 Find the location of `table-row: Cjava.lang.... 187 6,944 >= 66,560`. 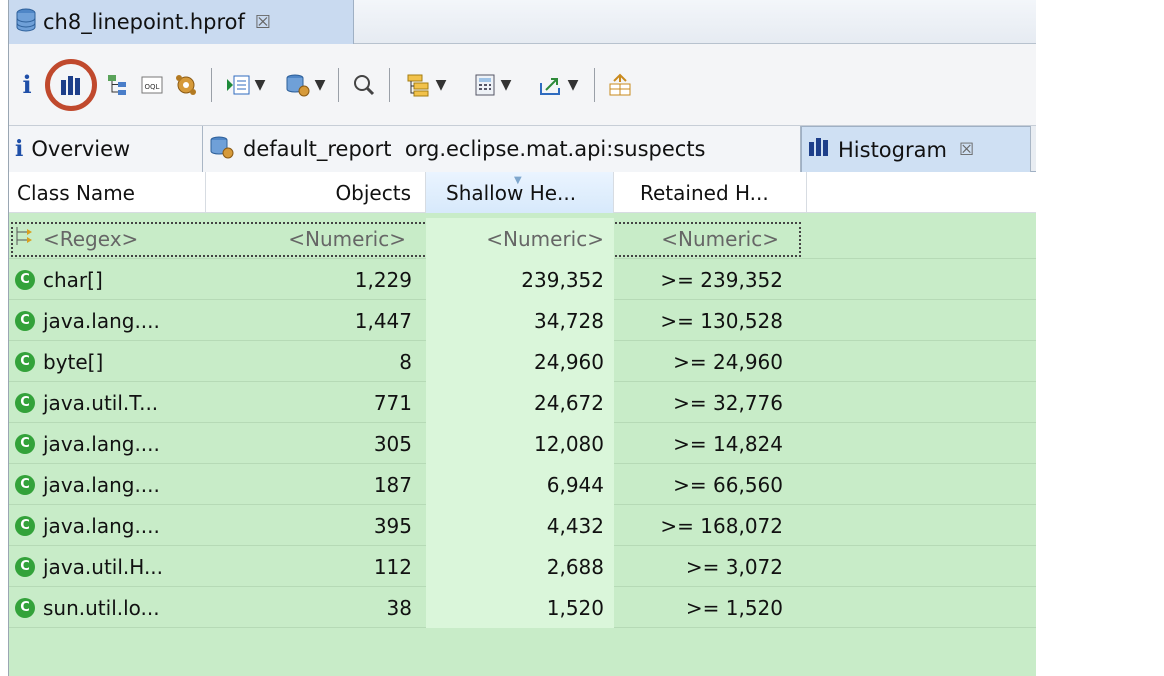

table-row: Cjava.lang.... 187 6,944 >= 66,560 is located at coordinates (522, 484).